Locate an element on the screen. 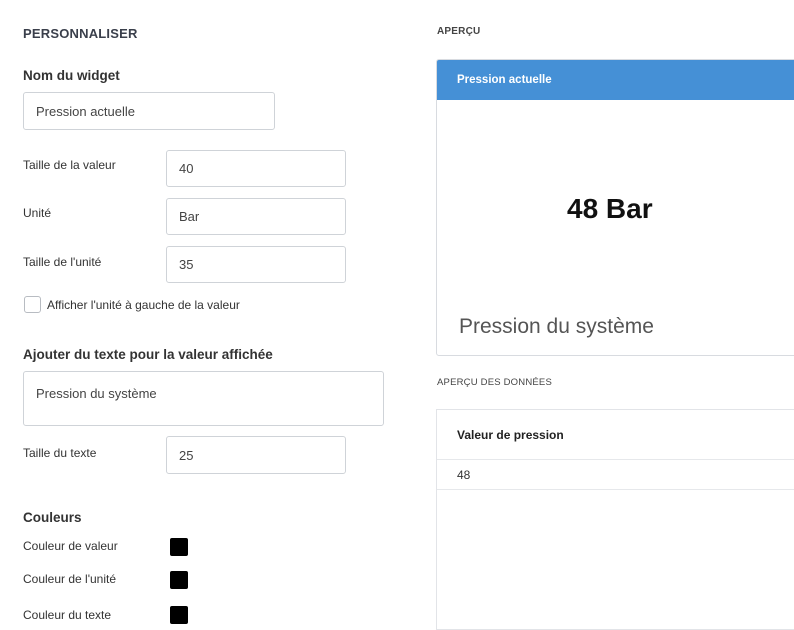 The width and height of the screenshot is (794, 630). widget-preview-value: 48 Bar is located at coordinates (610, 208).